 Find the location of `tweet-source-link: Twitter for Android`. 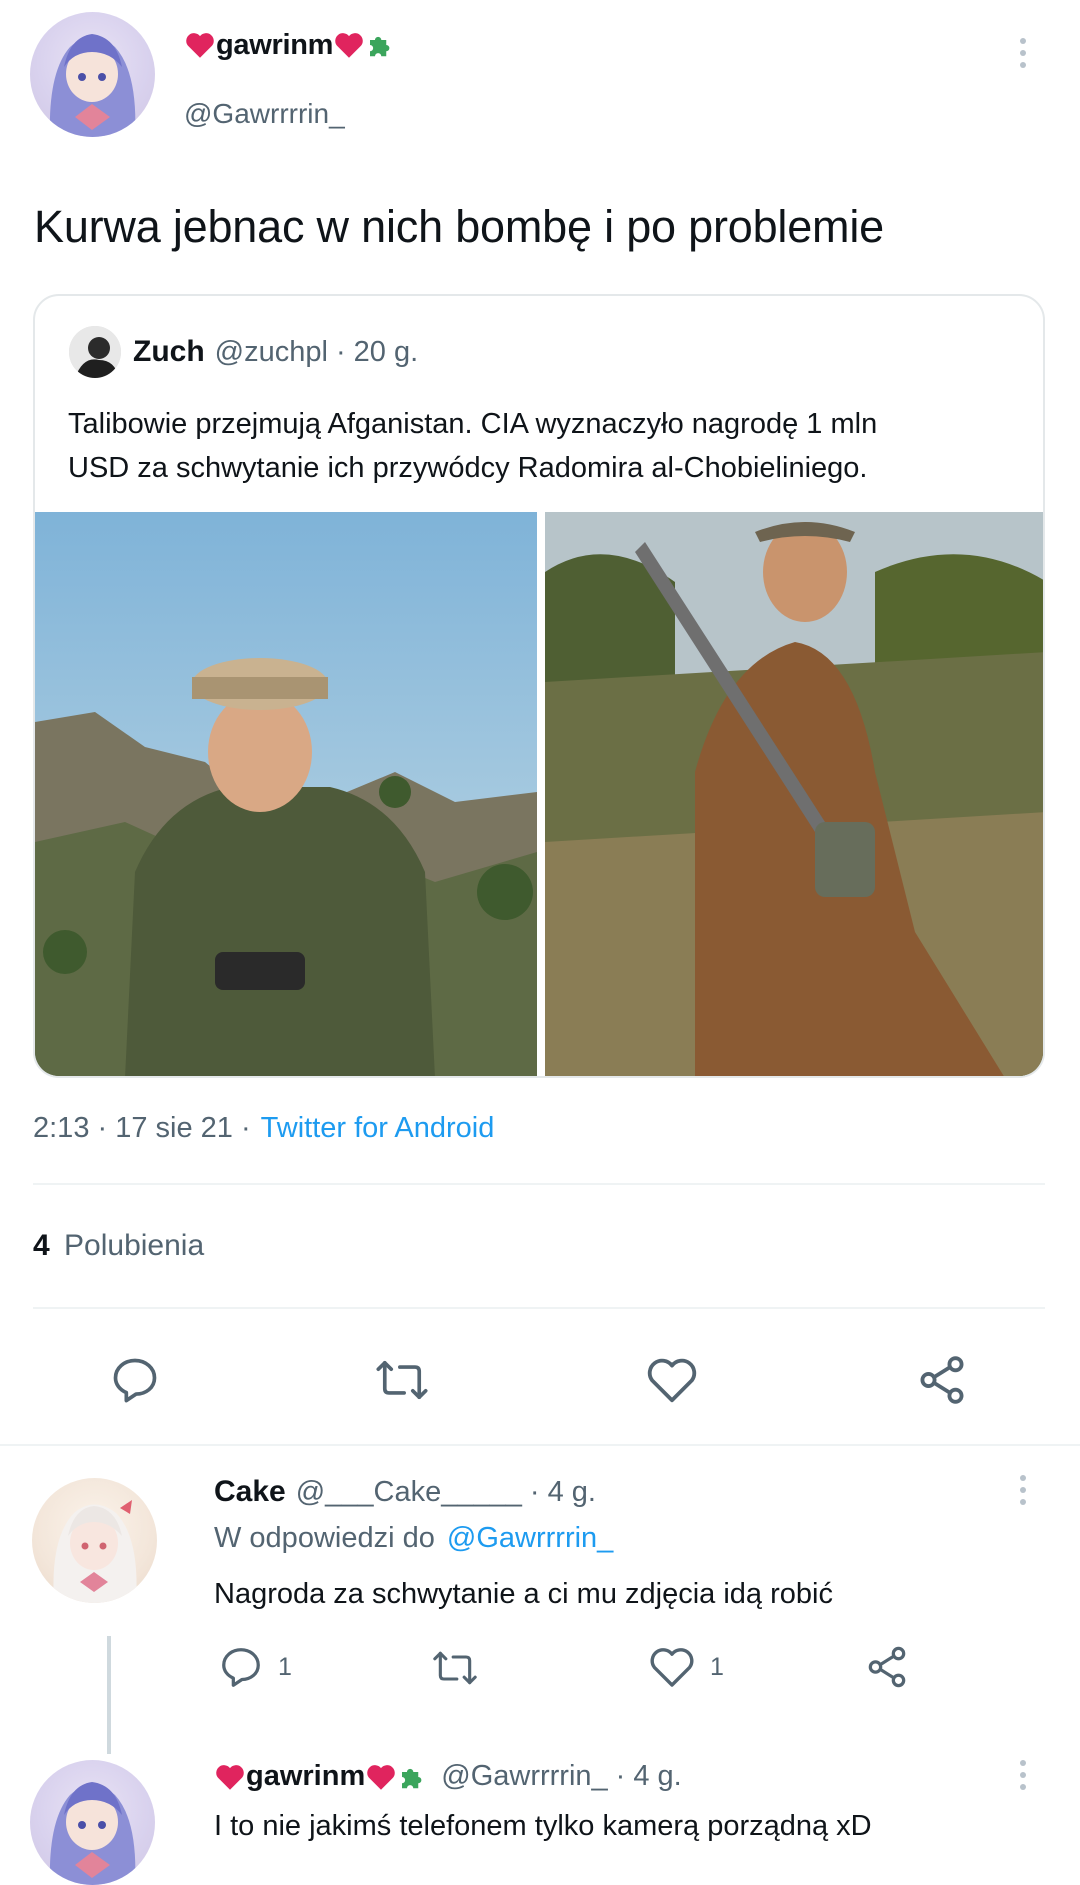

tweet-source-link: Twitter for Android is located at coordinates (378, 1128).